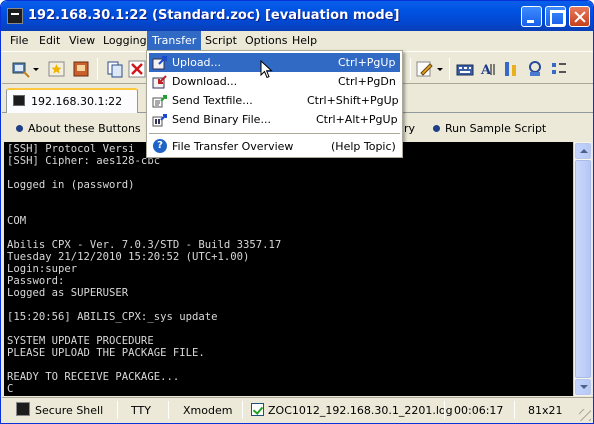 Image resolution: width=594 pixels, height=424 pixels. Describe the element at coordinates (21, 69) in the screenshot. I see `connect-icon` at that location.